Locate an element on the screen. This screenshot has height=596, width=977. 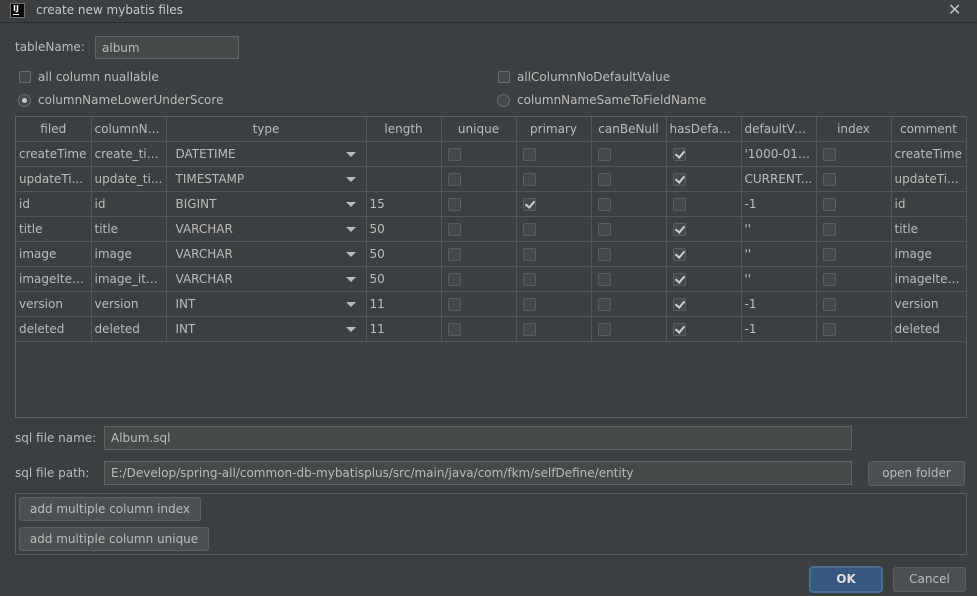
table-name-input is located at coordinates (167, 47).